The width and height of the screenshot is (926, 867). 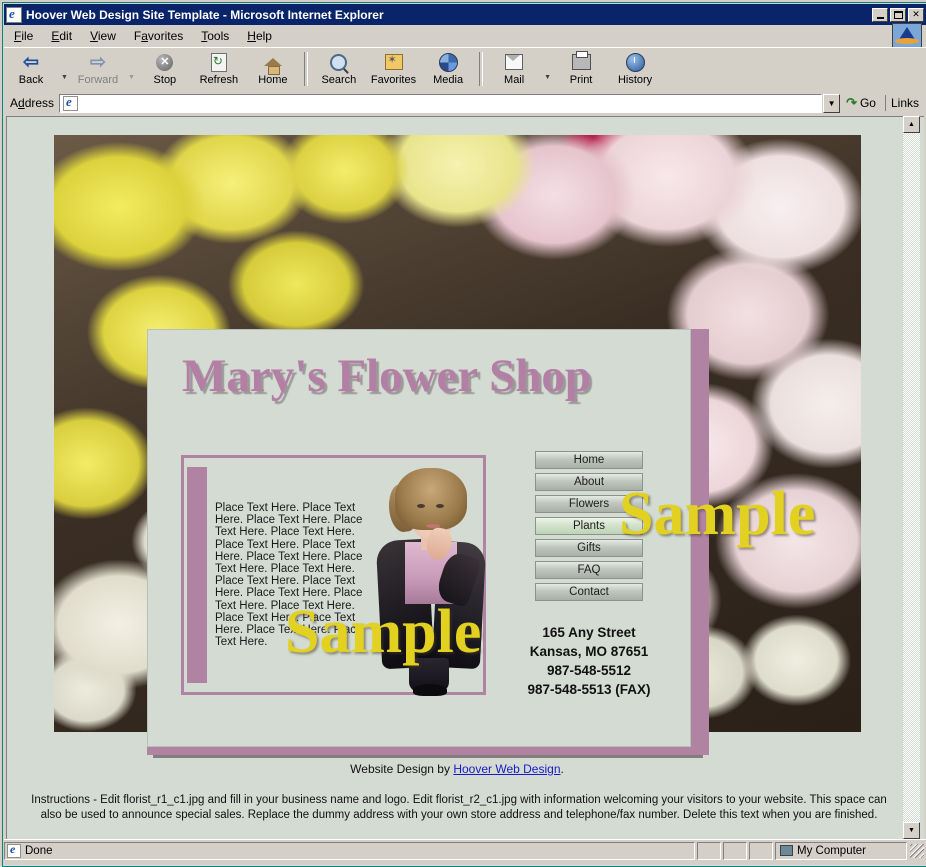 What do you see at coordinates (98, 68) in the screenshot?
I see `toolbar-button-forward: ⇨ Forward` at bounding box center [98, 68].